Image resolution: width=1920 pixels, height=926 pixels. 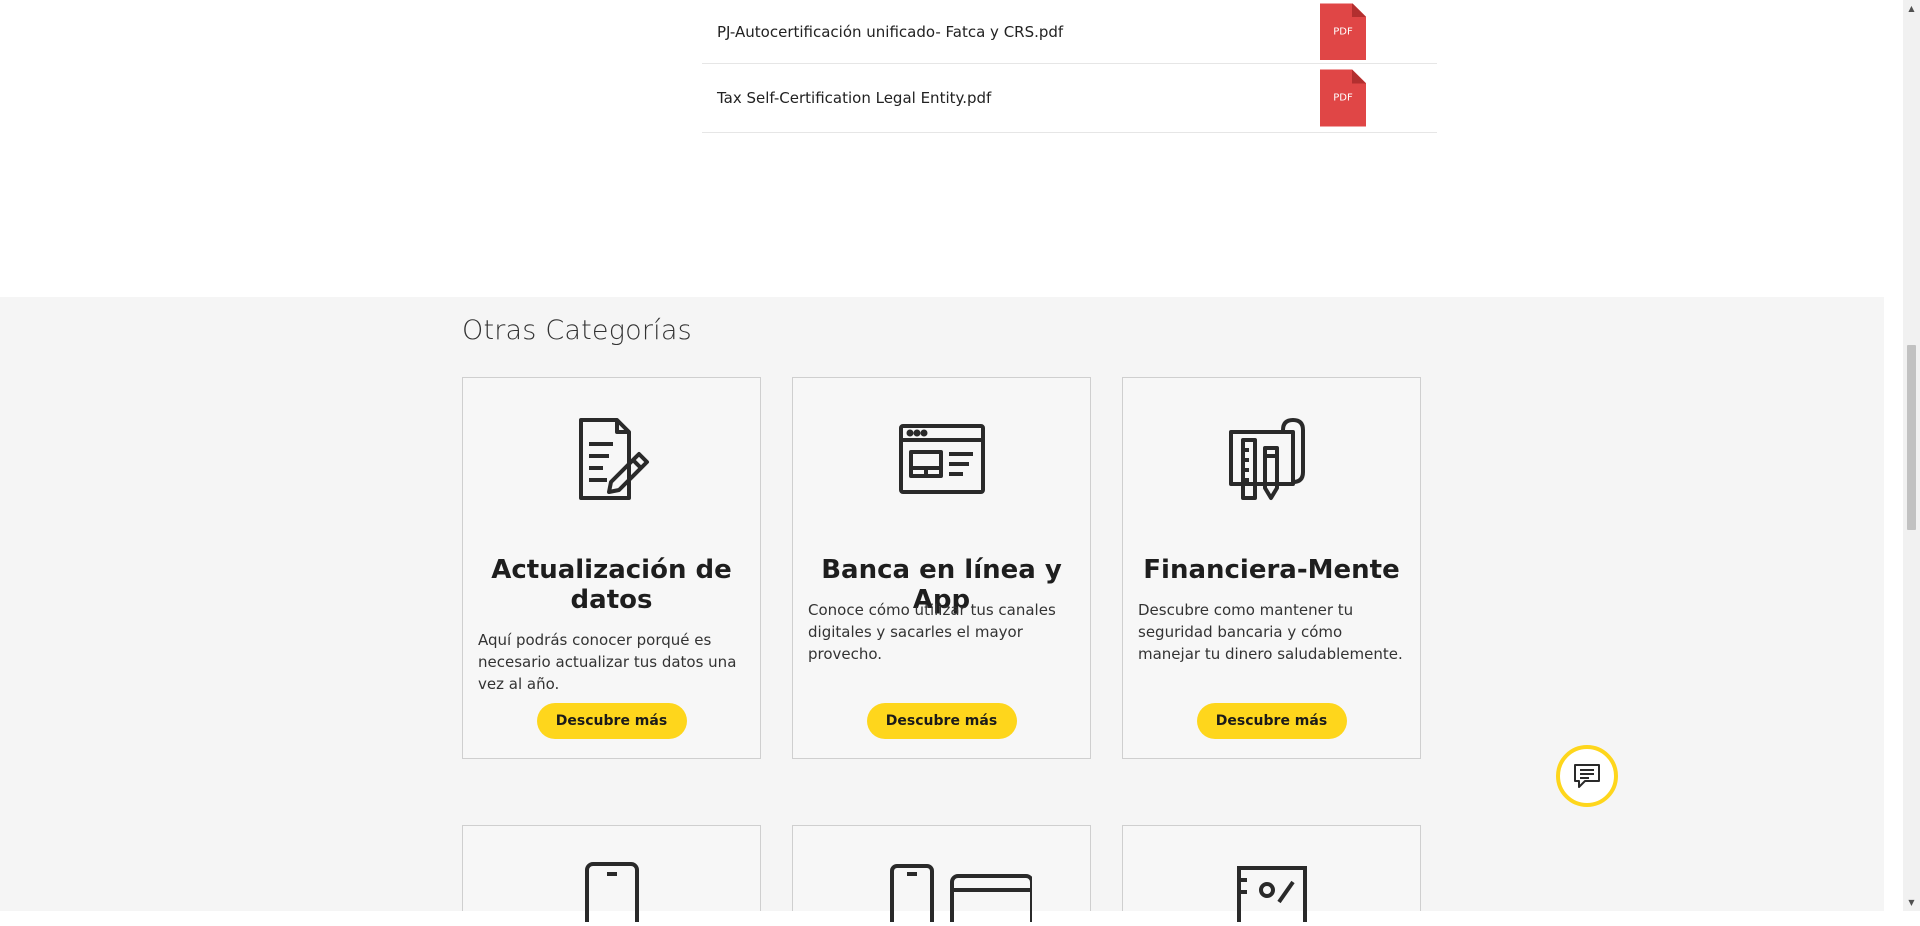 What do you see at coordinates (1271, 894) in the screenshot?
I see `id-card-icon` at bounding box center [1271, 894].